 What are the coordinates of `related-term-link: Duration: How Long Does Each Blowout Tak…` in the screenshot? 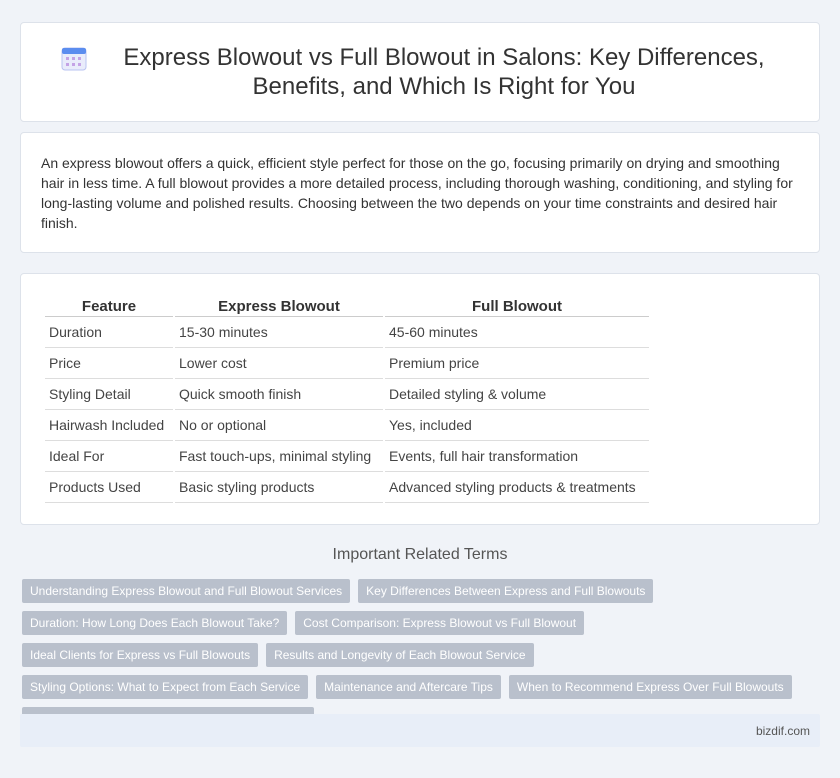 It's located at (155, 623).